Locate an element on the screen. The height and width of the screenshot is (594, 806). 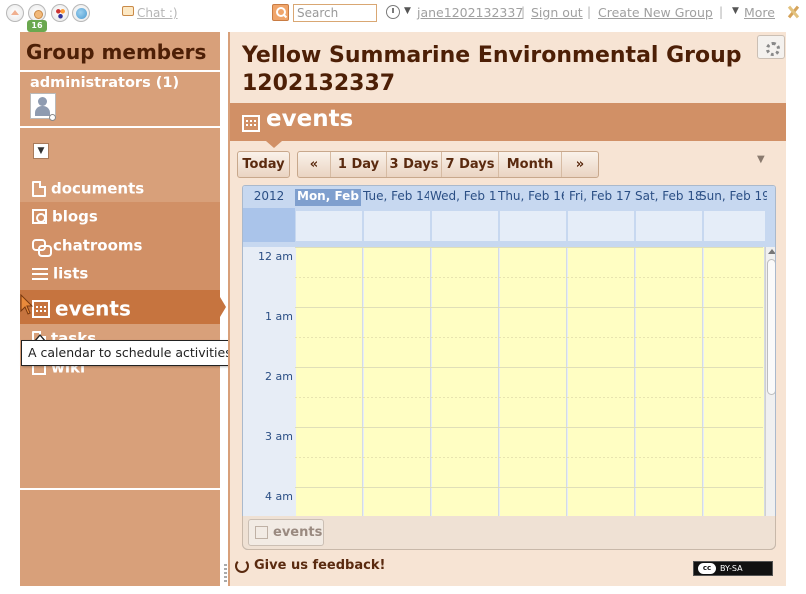
license-badge: cc BY-SA is located at coordinates (733, 568).